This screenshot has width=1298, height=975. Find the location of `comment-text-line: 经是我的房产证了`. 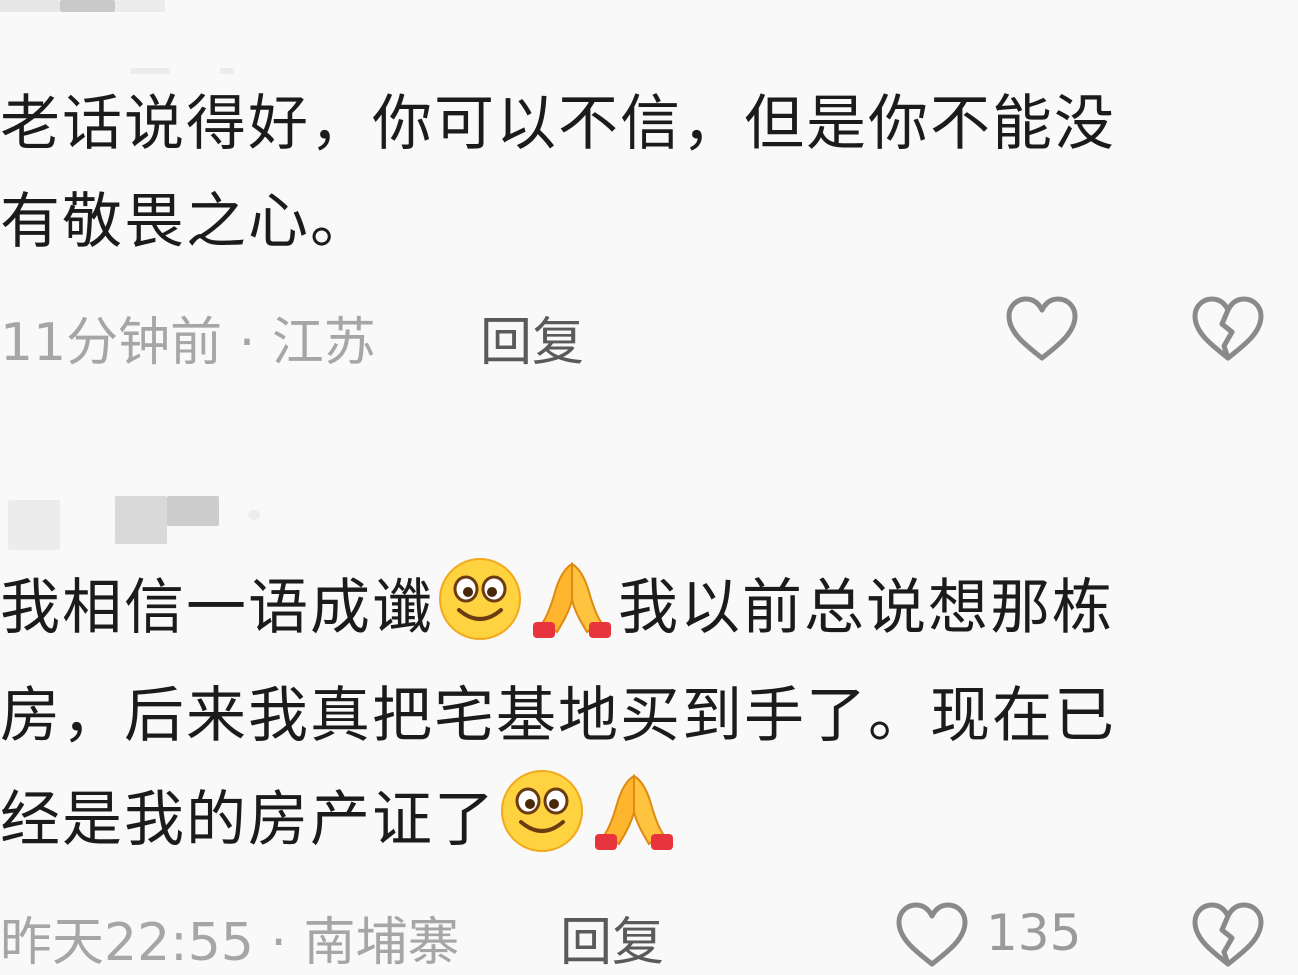

comment-text-line: 经是我的房产证了 is located at coordinates (340, 819).